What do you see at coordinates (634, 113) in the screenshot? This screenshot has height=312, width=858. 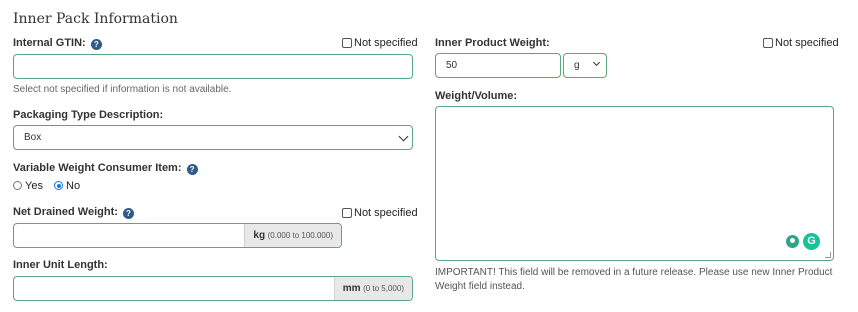 I see `weight-volume-value` at bounding box center [634, 113].